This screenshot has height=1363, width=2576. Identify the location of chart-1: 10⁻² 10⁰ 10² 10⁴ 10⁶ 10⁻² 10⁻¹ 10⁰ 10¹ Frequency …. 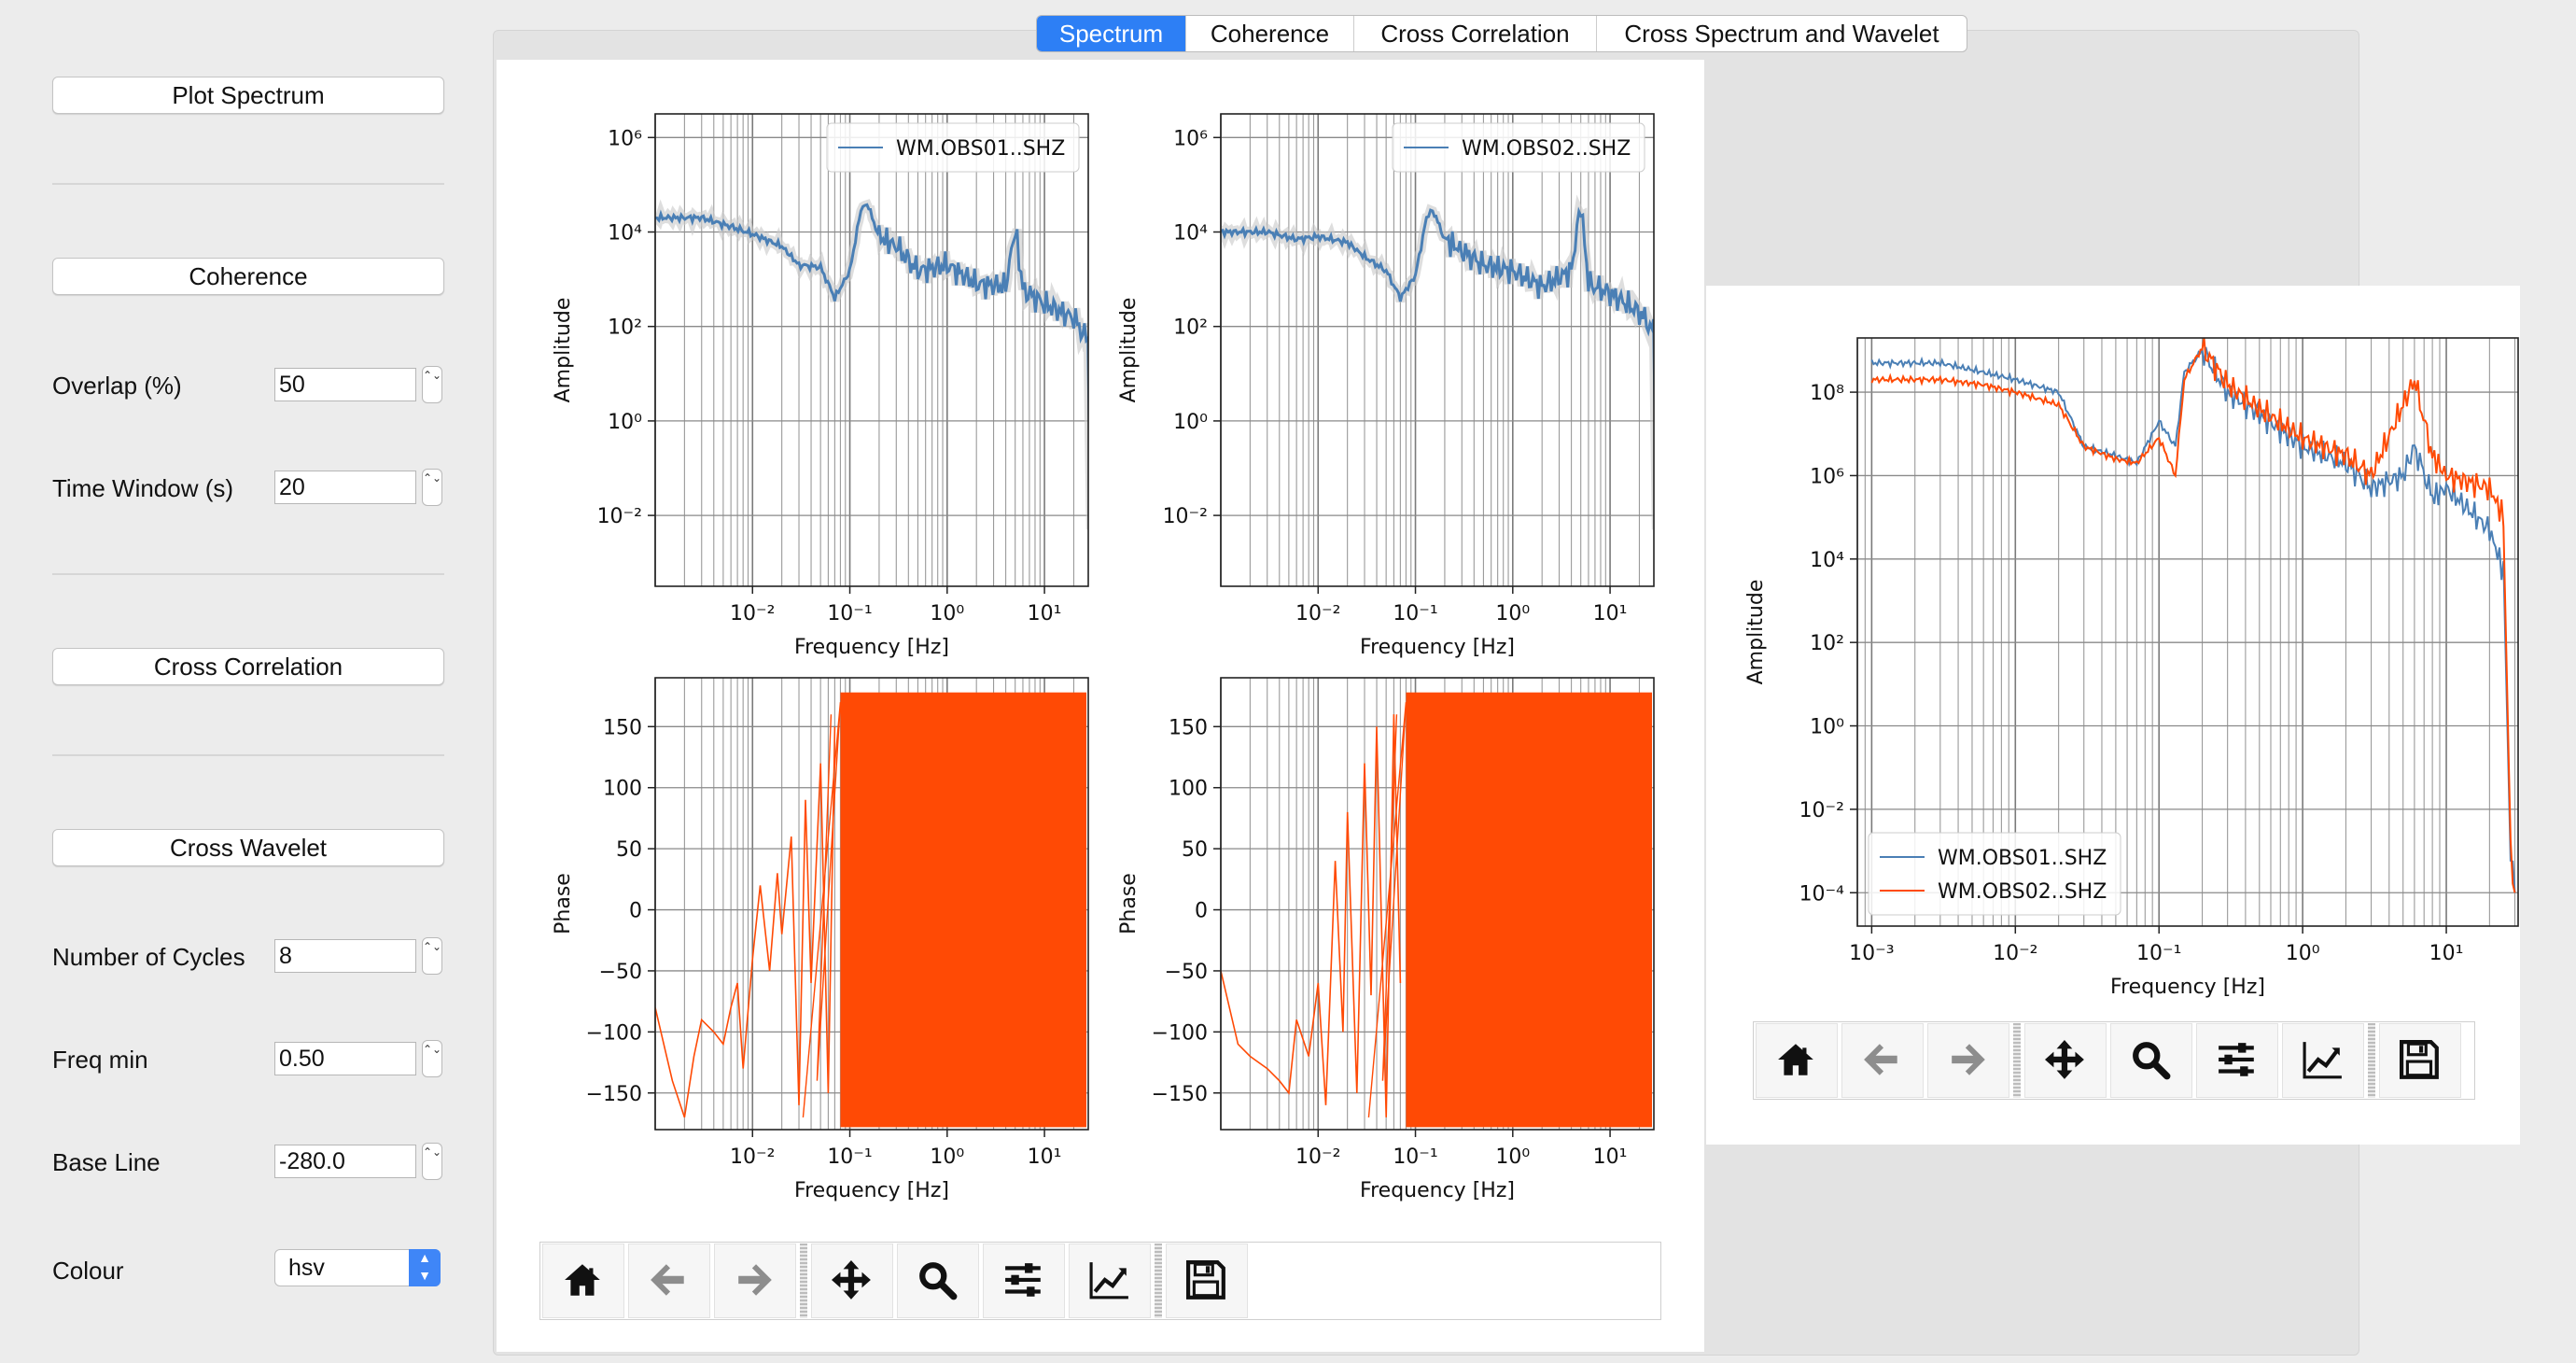
(820, 386).